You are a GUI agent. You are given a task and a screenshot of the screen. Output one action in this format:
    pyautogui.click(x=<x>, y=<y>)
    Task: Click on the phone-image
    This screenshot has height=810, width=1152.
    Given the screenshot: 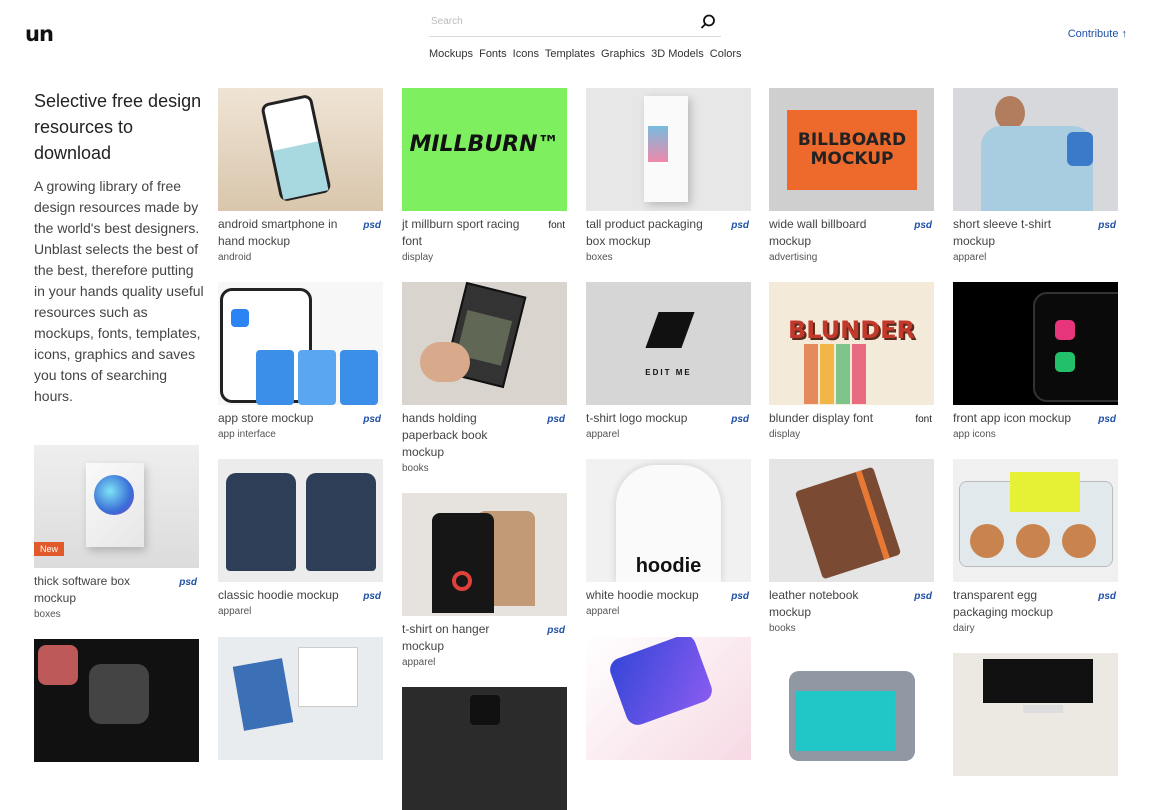 What is the action you would take?
    pyautogui.click(x=661, y=683)
    